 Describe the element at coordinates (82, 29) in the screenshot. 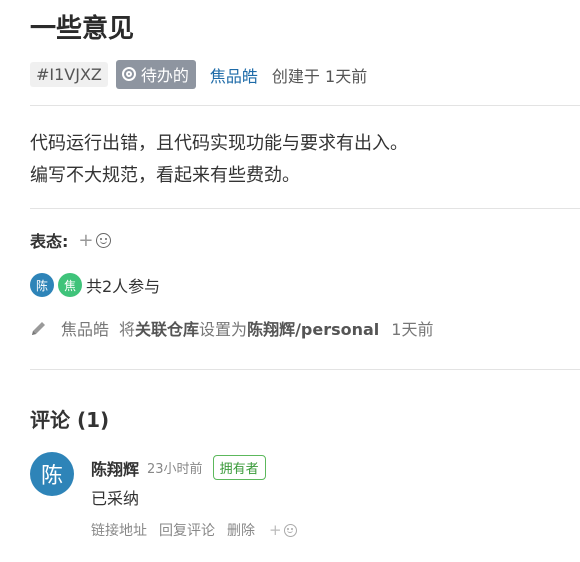

I see `issue-title: 一些意见` at that location.